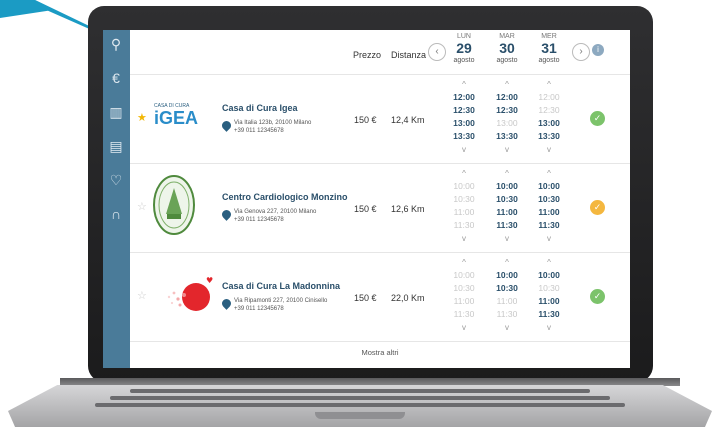 This screenshot has width=720, height=439. I want to click on igea-logo: CASA DI CURA iGEA, so click(176, 115).